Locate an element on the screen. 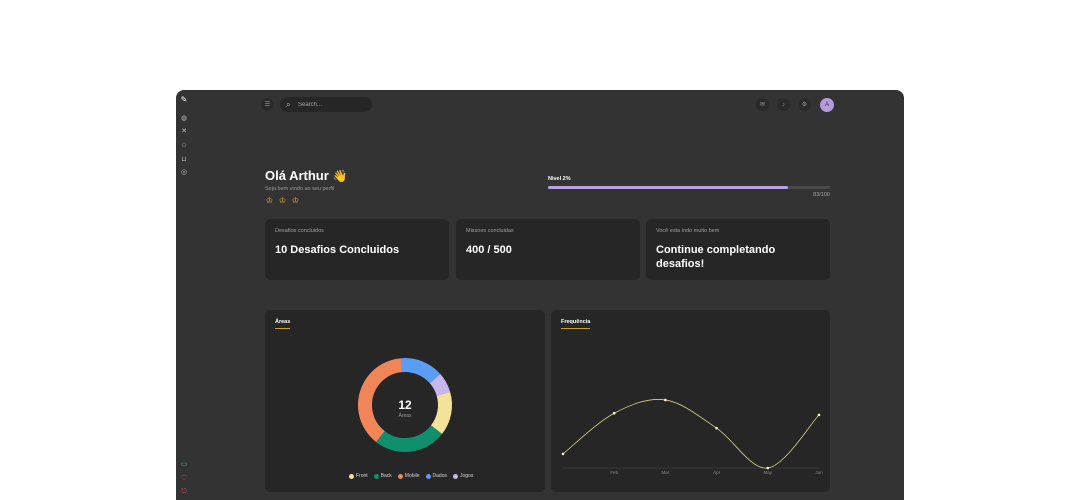 The height and width of the screenshot is (500, 1080). level-progress-bar is located at coordinates (689, 187).